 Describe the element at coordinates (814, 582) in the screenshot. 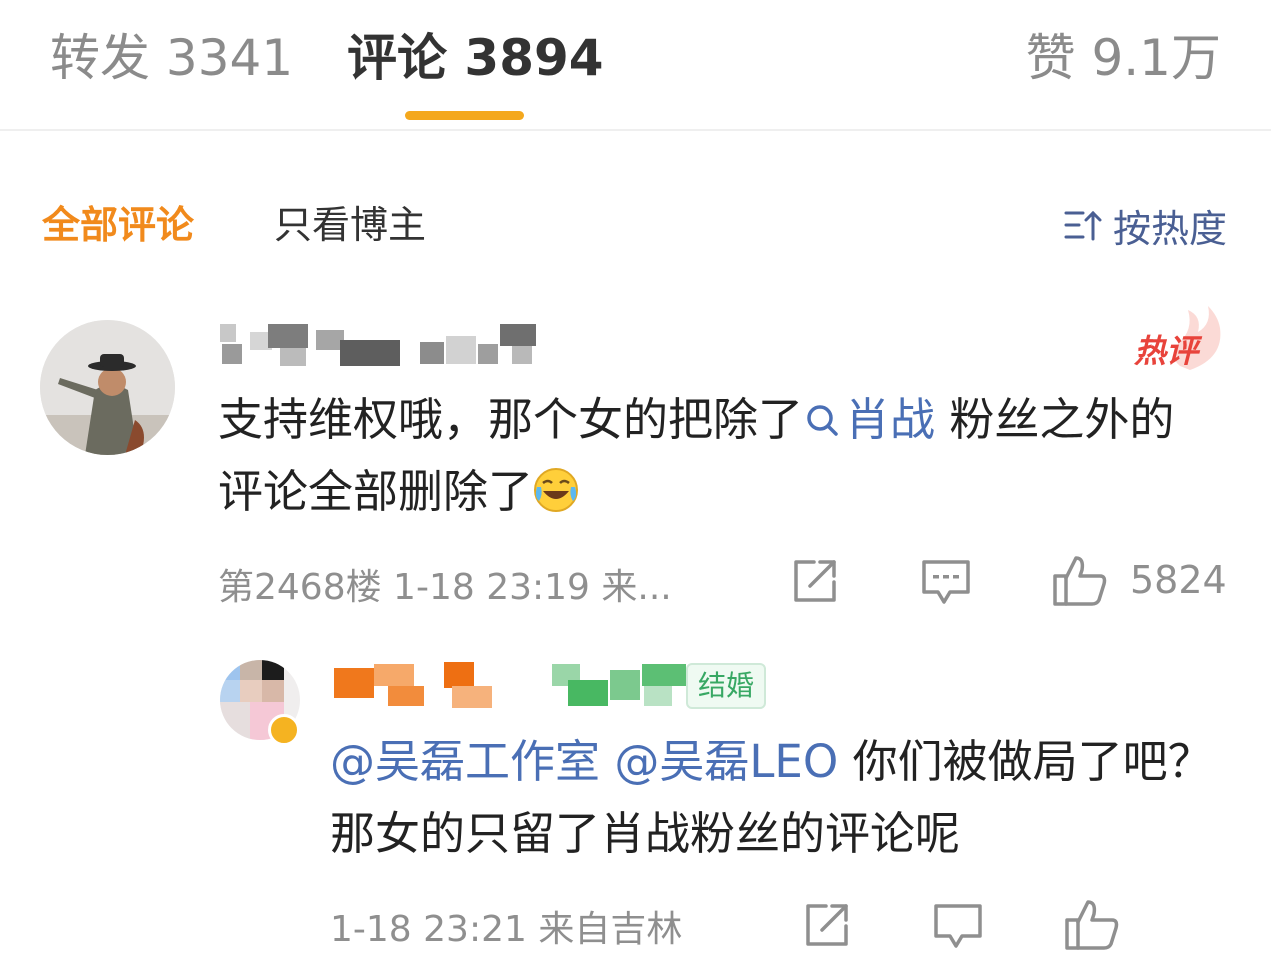

I see `share-icon` at that location.